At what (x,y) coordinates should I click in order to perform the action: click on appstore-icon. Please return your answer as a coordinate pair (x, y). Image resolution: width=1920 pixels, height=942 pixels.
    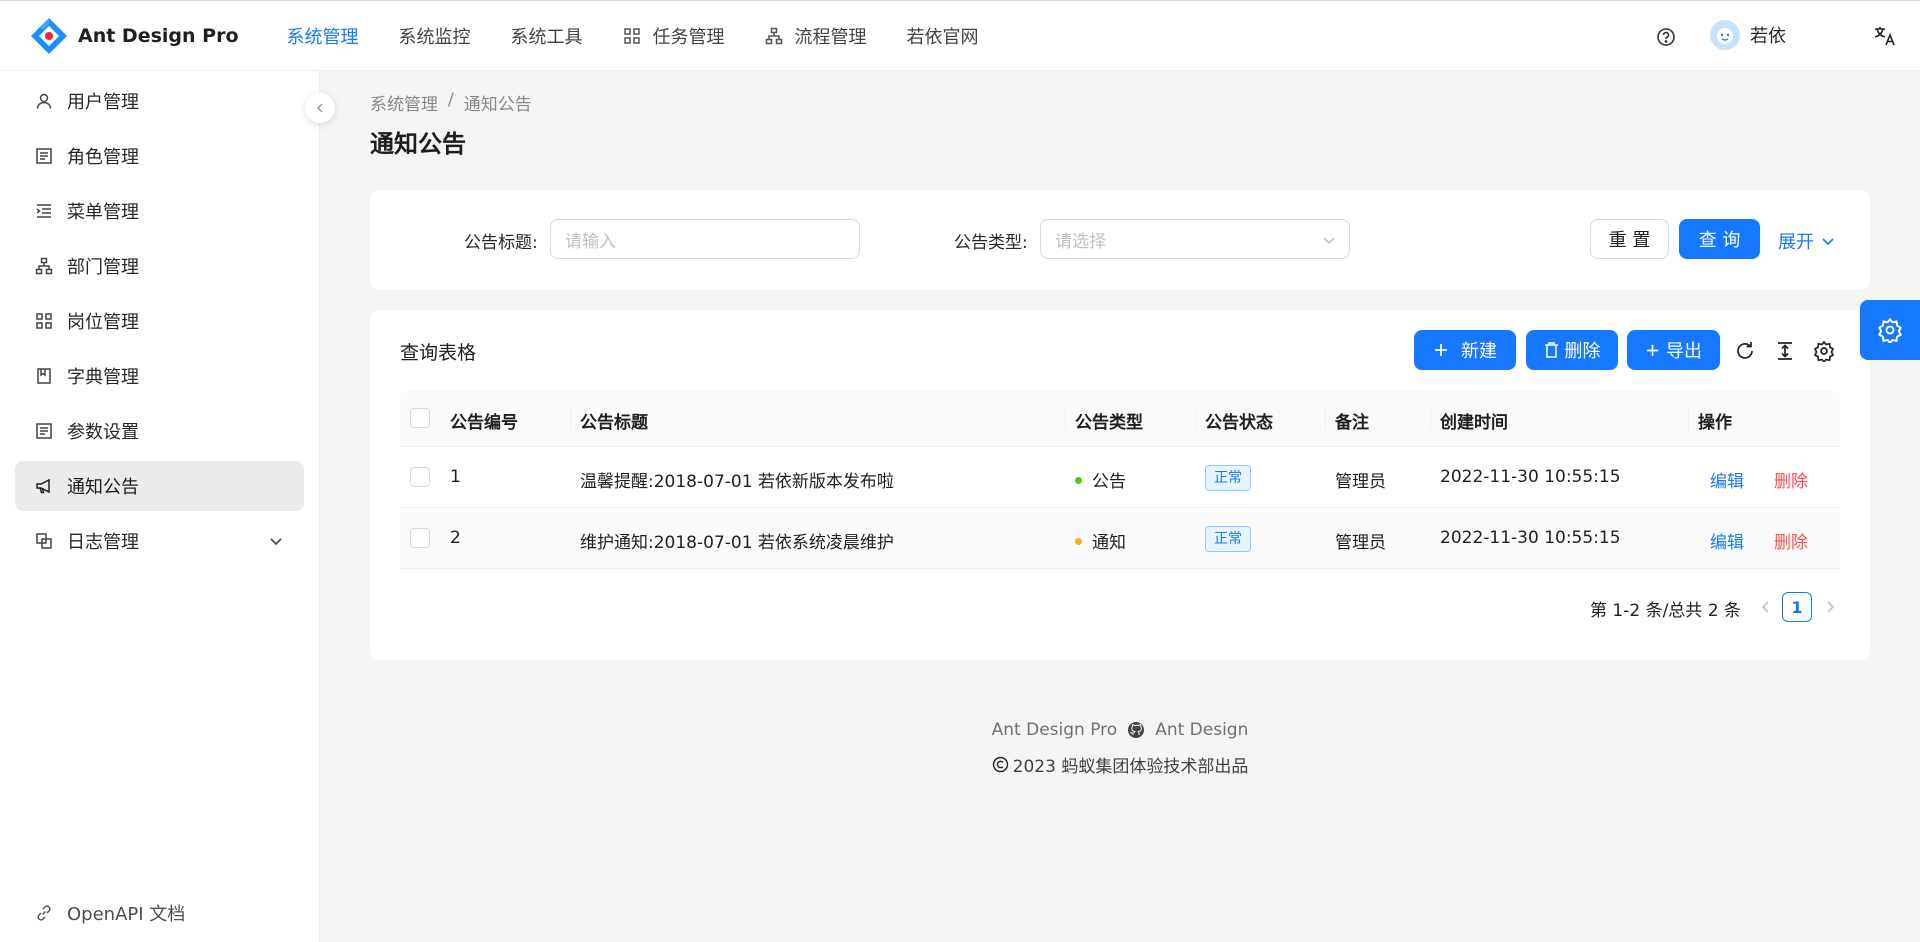
    Looking at the image, I should click on (631, 35).